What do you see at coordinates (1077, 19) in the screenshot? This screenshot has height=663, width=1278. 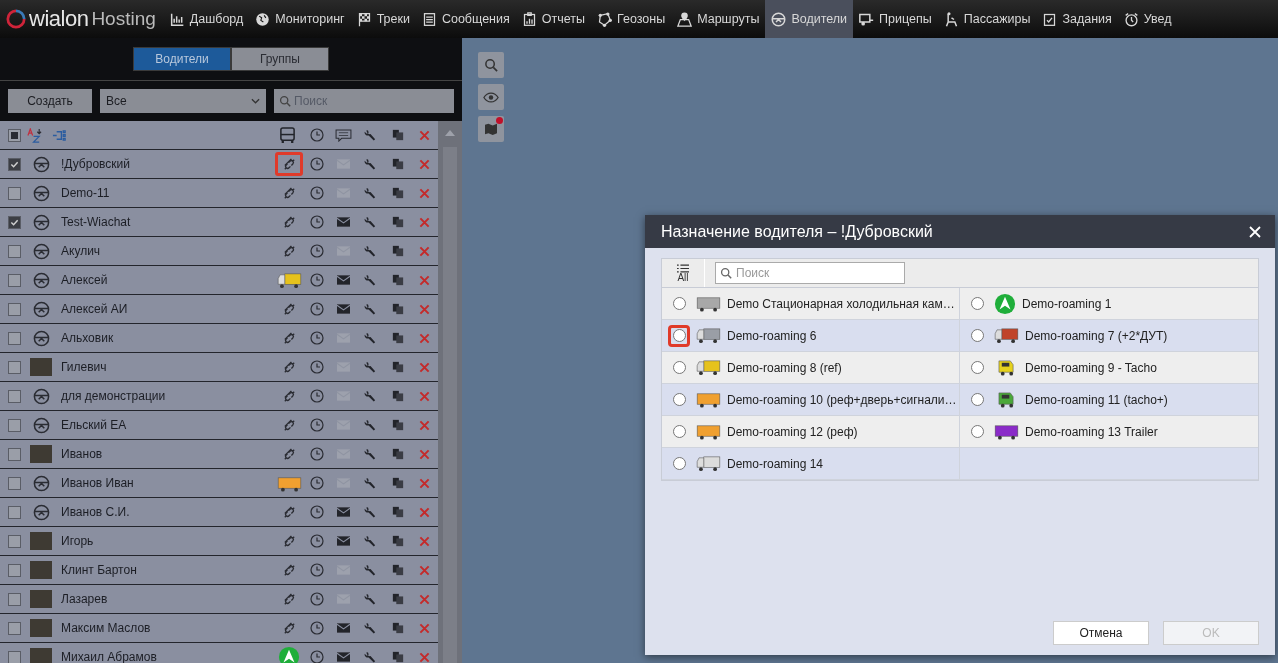 I see `nav-tab: Задания` at bounding box center [1077, 19].